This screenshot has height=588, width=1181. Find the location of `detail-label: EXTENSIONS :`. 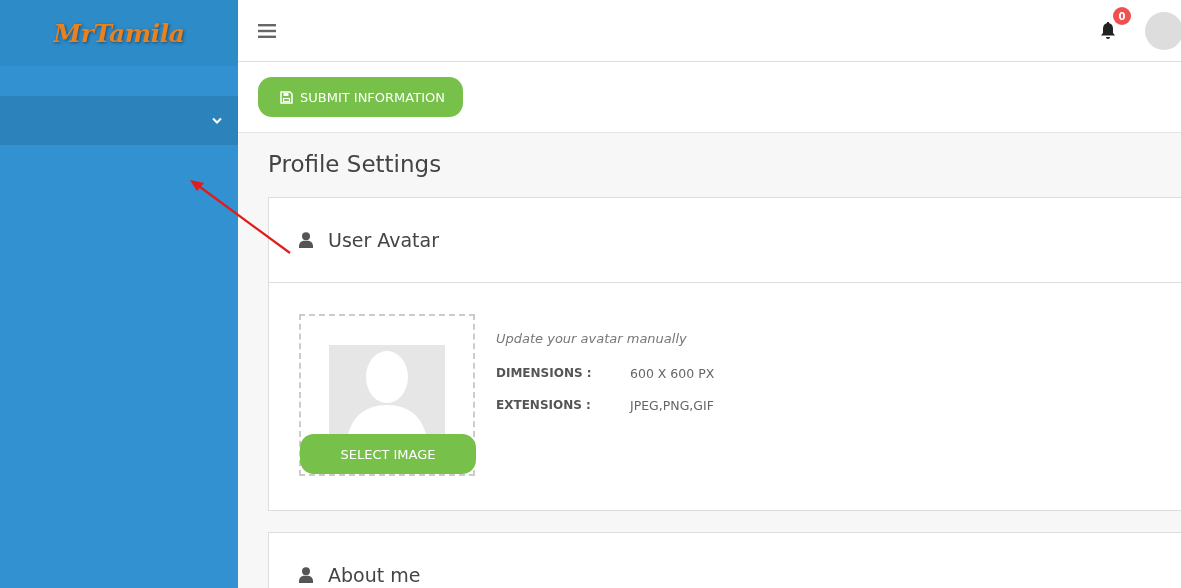

detail-label: EXTENSIONS : is located at coordinates (544, 405).